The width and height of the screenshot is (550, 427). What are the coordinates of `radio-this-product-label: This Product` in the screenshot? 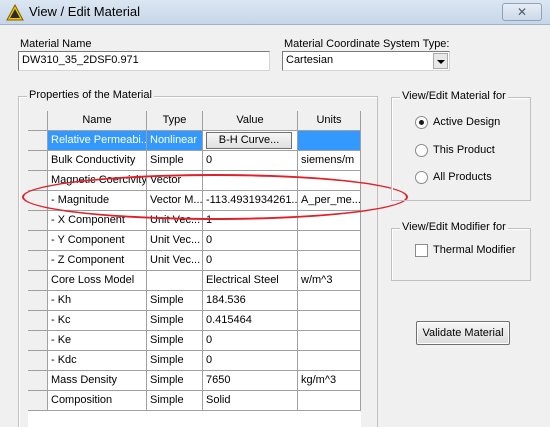 It's located at (464, 150).